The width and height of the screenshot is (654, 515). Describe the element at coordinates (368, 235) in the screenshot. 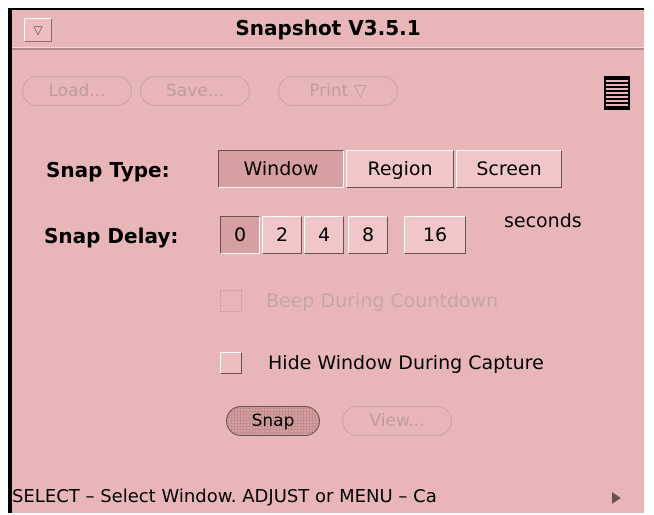

I see `delay-option-8: 8` at that location.